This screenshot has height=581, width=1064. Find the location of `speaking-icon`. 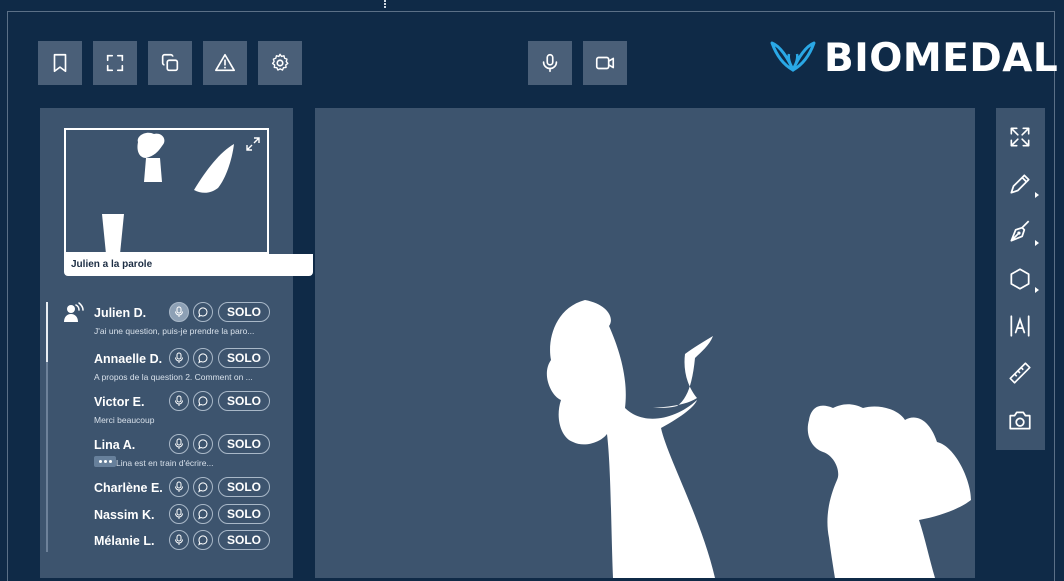

speaking-icon is located at coordinates (74, 312).